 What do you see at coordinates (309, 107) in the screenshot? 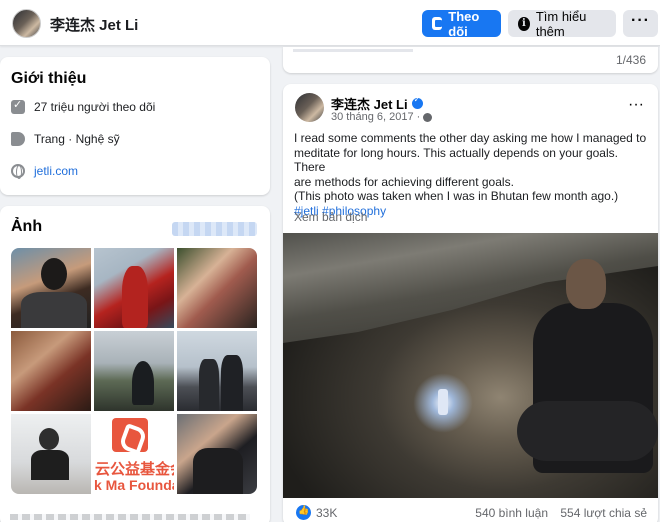
I see `post-author-avatar` at bounding box center [309, 107].